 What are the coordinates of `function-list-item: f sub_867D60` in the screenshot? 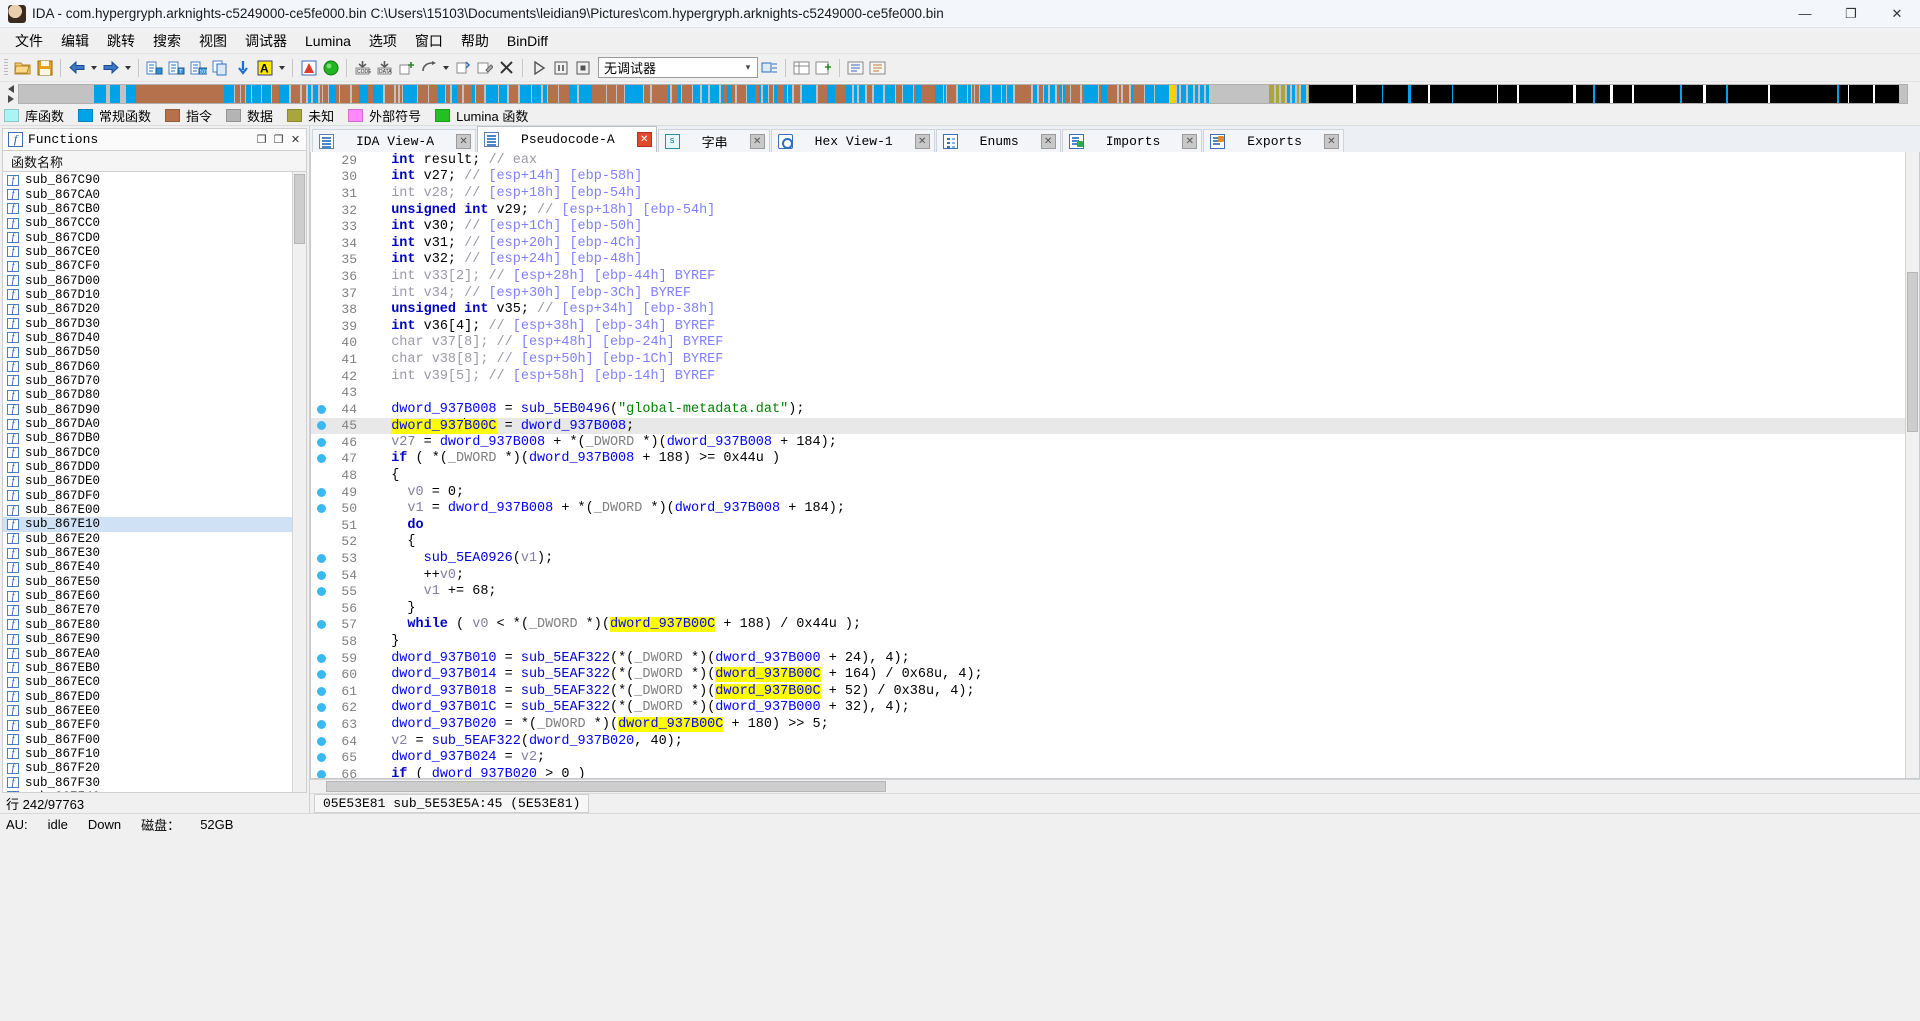 It's located at (147, 366).